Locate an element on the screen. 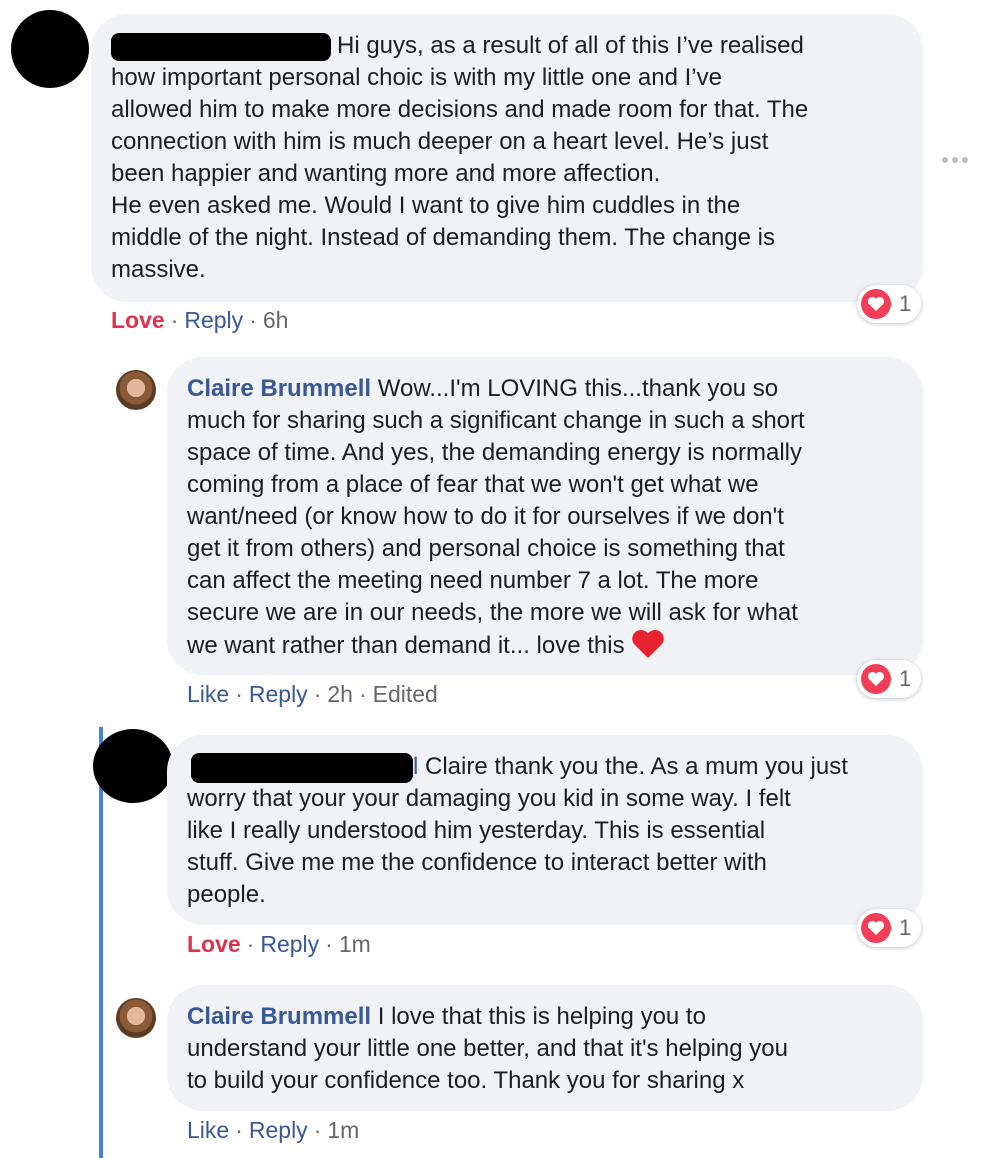 The height and width of the screenshot is (1158, 981). reply-actions: Love · Reply · 1m is located at coordinates (279, 944).